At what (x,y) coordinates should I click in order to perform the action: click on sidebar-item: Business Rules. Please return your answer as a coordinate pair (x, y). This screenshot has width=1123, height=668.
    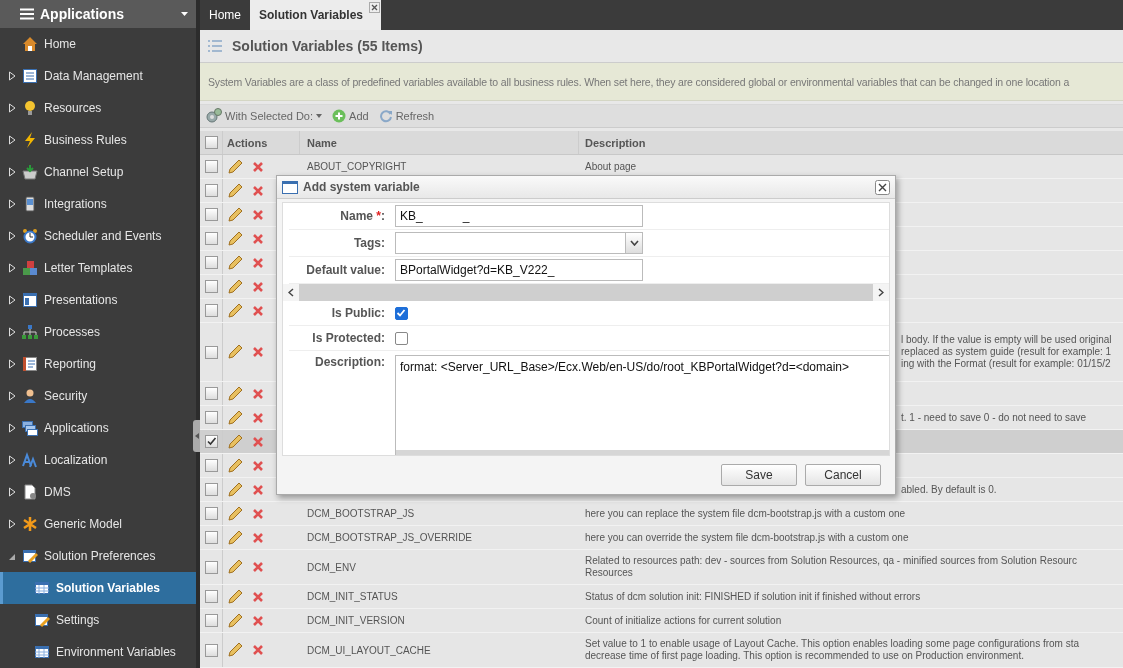
    Looking at the image, I should click on (98, 140).